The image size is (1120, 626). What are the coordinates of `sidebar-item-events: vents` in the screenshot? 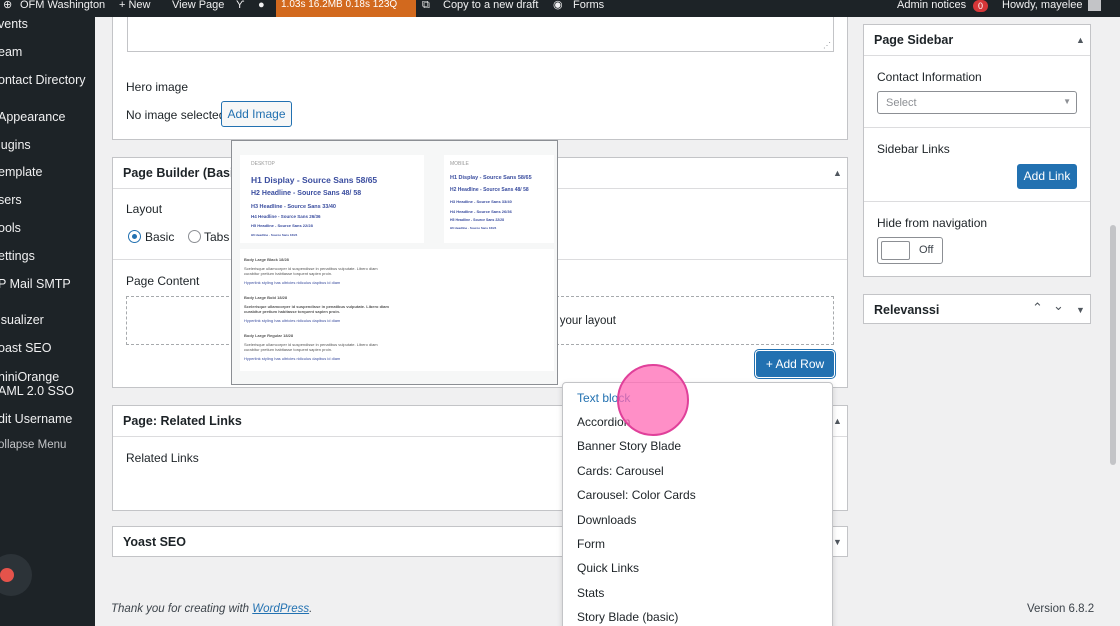 It's located at (14, 24).